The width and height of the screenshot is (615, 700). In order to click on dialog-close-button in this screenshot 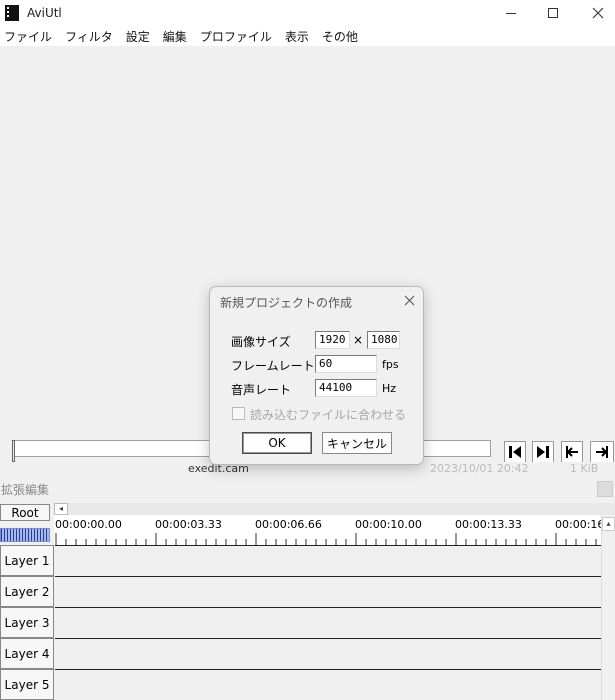, I will do `click(409, 300)`.